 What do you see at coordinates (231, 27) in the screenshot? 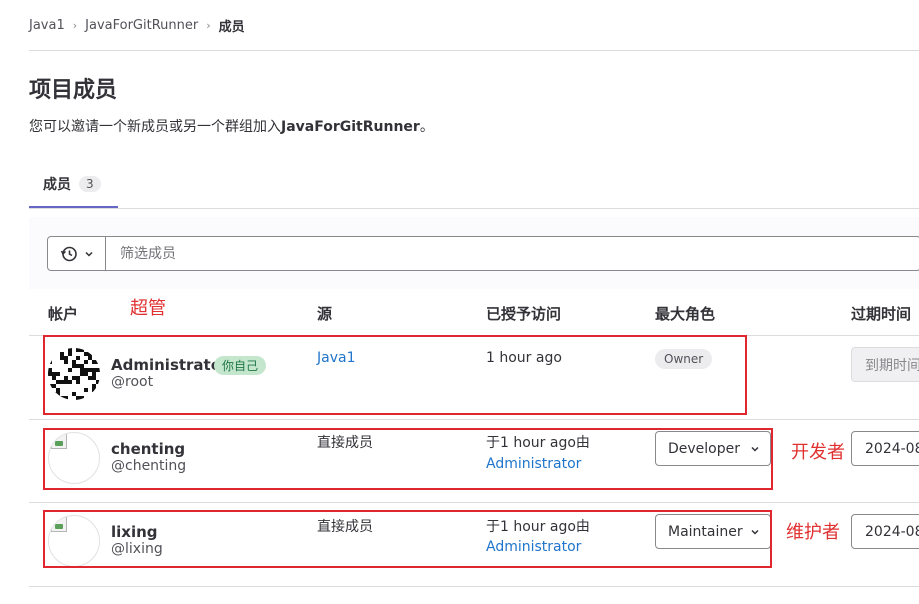
I see `breadcrumb-current: 成员` at bounding box center [231, 27].